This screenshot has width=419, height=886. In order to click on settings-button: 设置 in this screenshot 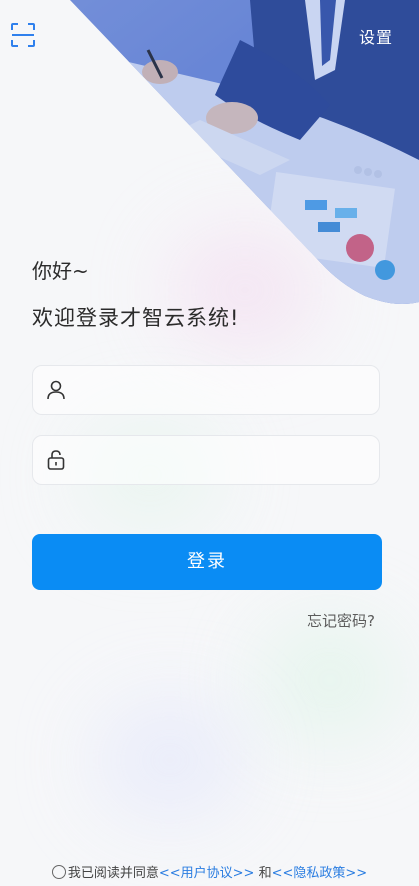, I will do `click(376, 36)`.